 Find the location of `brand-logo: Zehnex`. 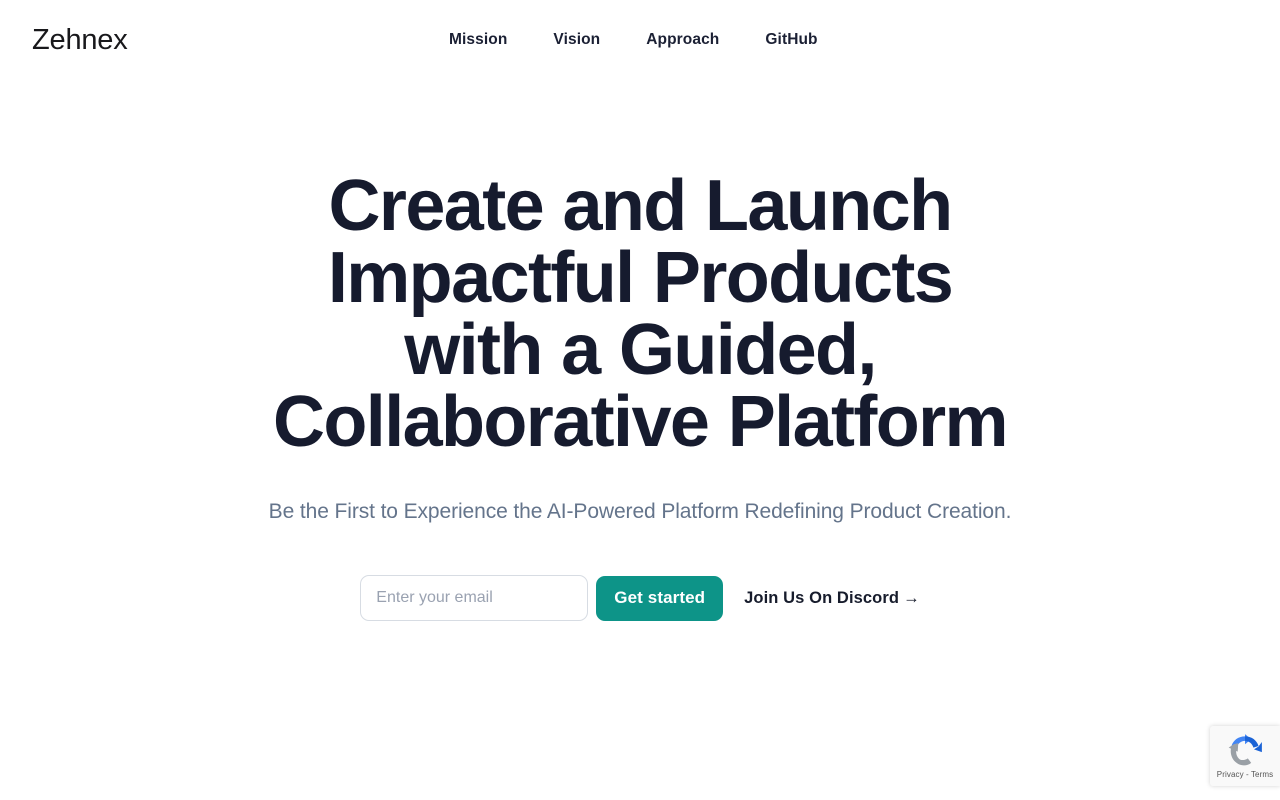

brand-logo: Zehnex is located at coordinates (80, 40).